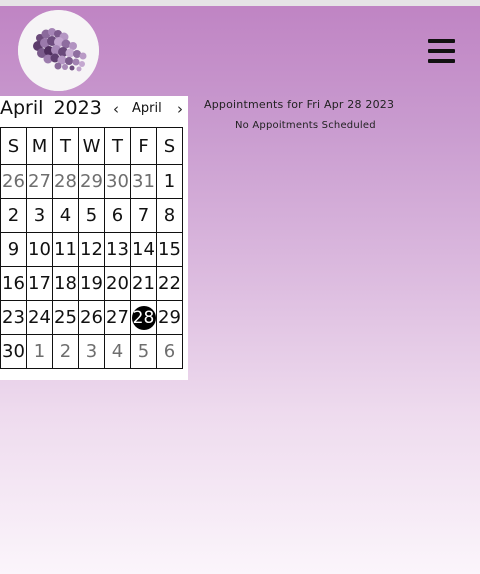 This screenshot has width=480, height=574. What do you see at coordinates (240, 3) in the screenshot?
I see `top-border` at bounding box center [240, 3].